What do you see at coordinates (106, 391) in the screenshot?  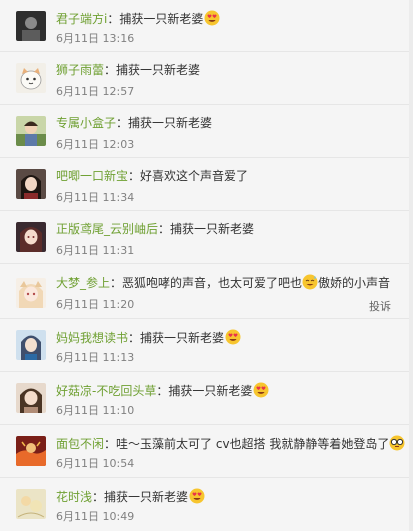 I see `username: 好菇凉-不吃回头草` at bounding box center [106, 391].